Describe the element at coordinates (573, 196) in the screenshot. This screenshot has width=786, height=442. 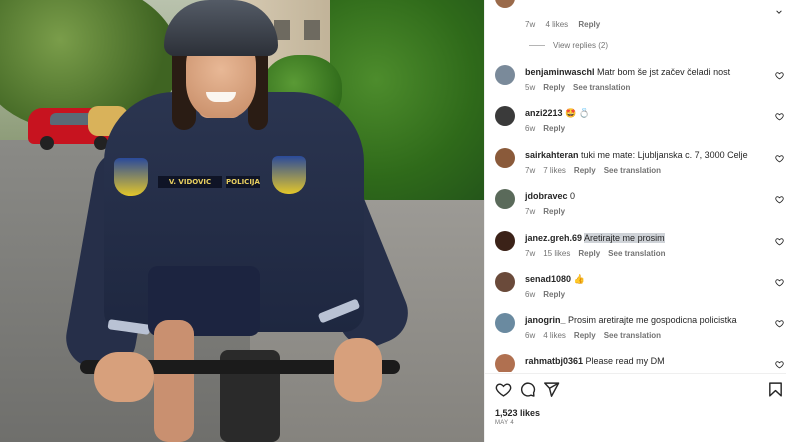
I see `comment-text: 0` at that location.